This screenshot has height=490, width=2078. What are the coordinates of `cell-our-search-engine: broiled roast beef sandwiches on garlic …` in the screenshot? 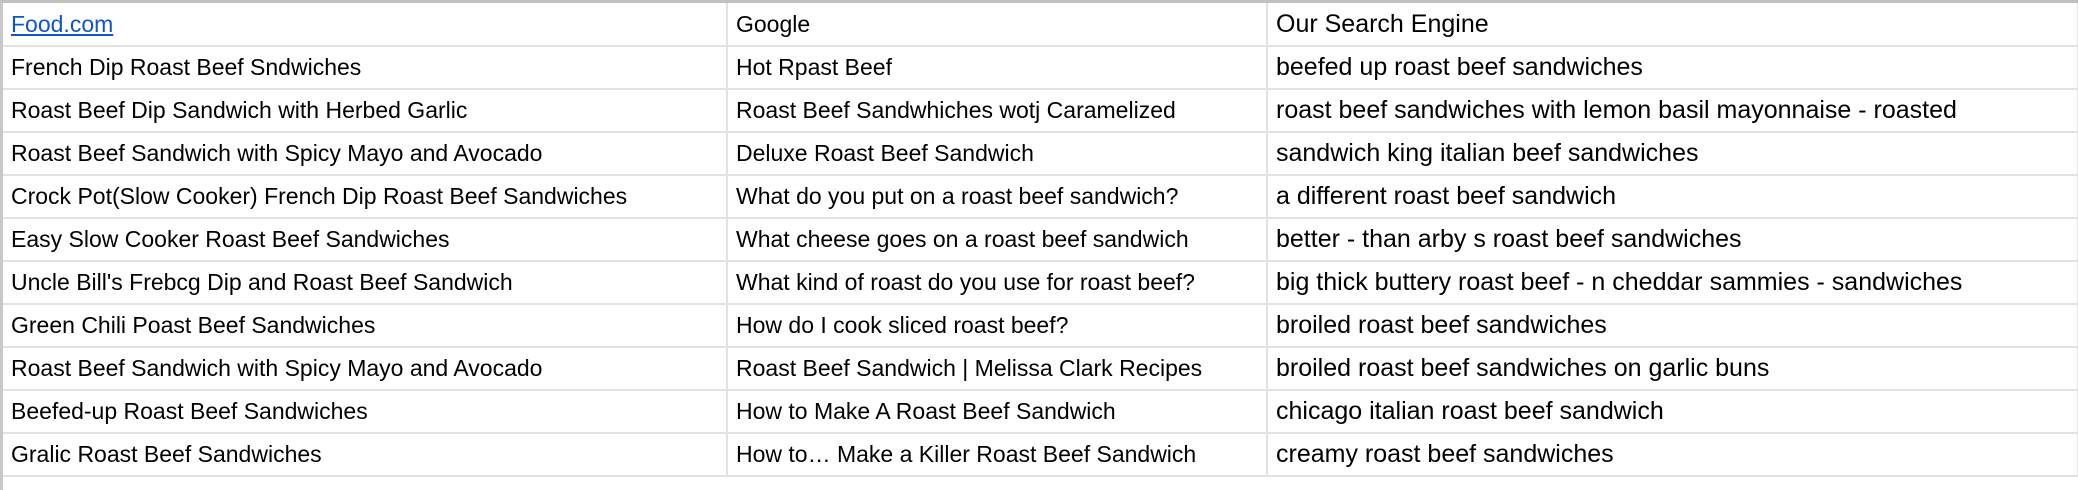 It's located at (1672, 369).